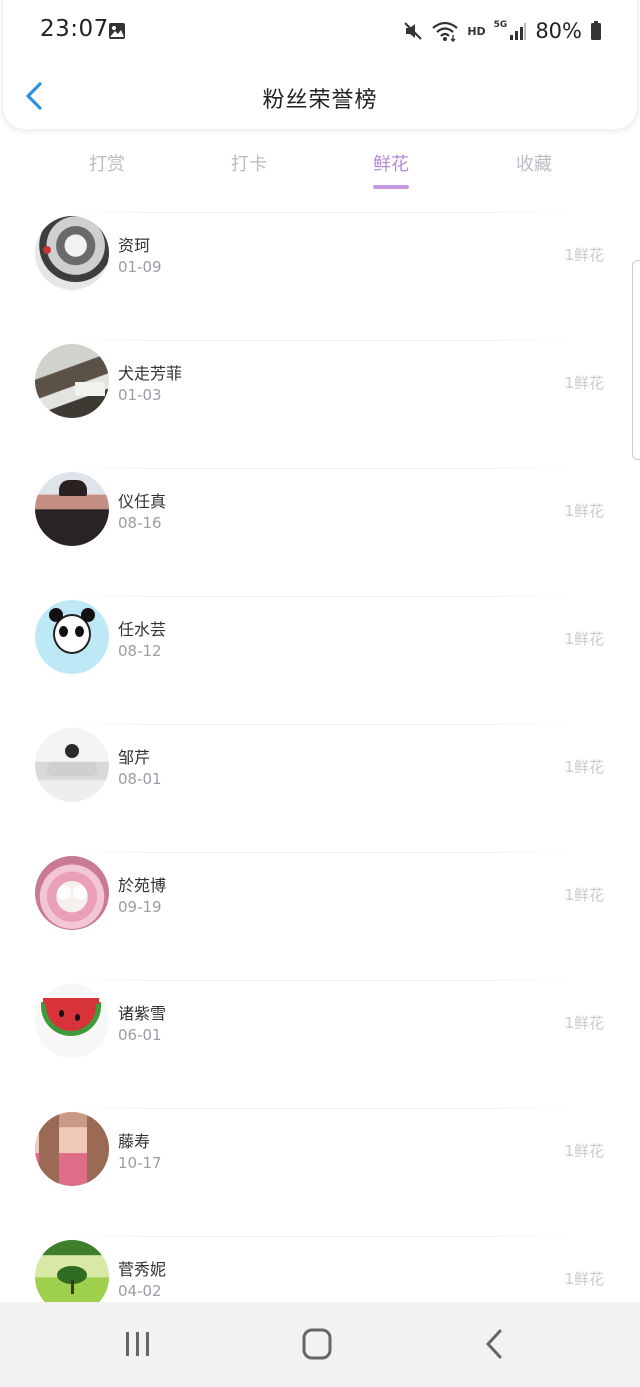 This screenshot has height=1387, width=640. What do you see at coordinates (317, 1344) in the screenshot?
I see `home-icon` at bounding box center [317, 1344].